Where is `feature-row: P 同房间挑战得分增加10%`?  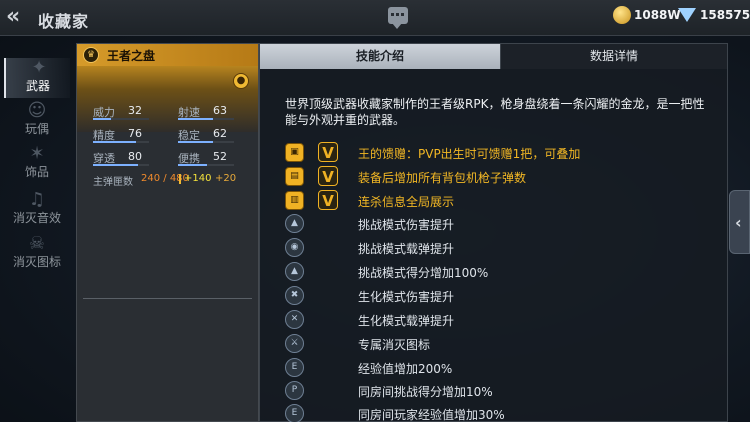
feature-row: P 同房间挑战得分增加10% is located at coordinates (495, 391).